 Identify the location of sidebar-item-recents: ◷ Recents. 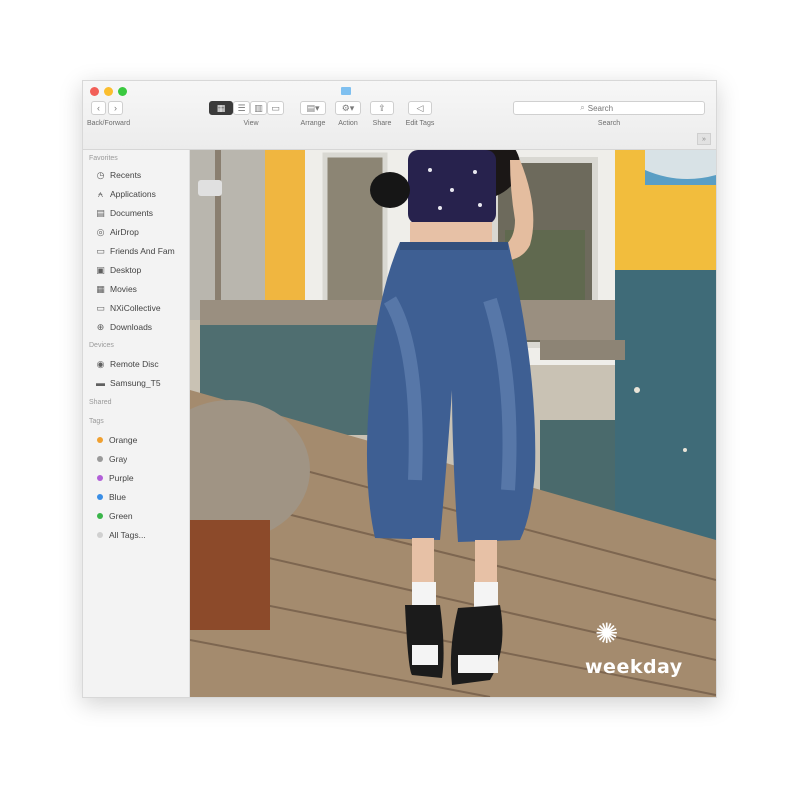
(141, 175).